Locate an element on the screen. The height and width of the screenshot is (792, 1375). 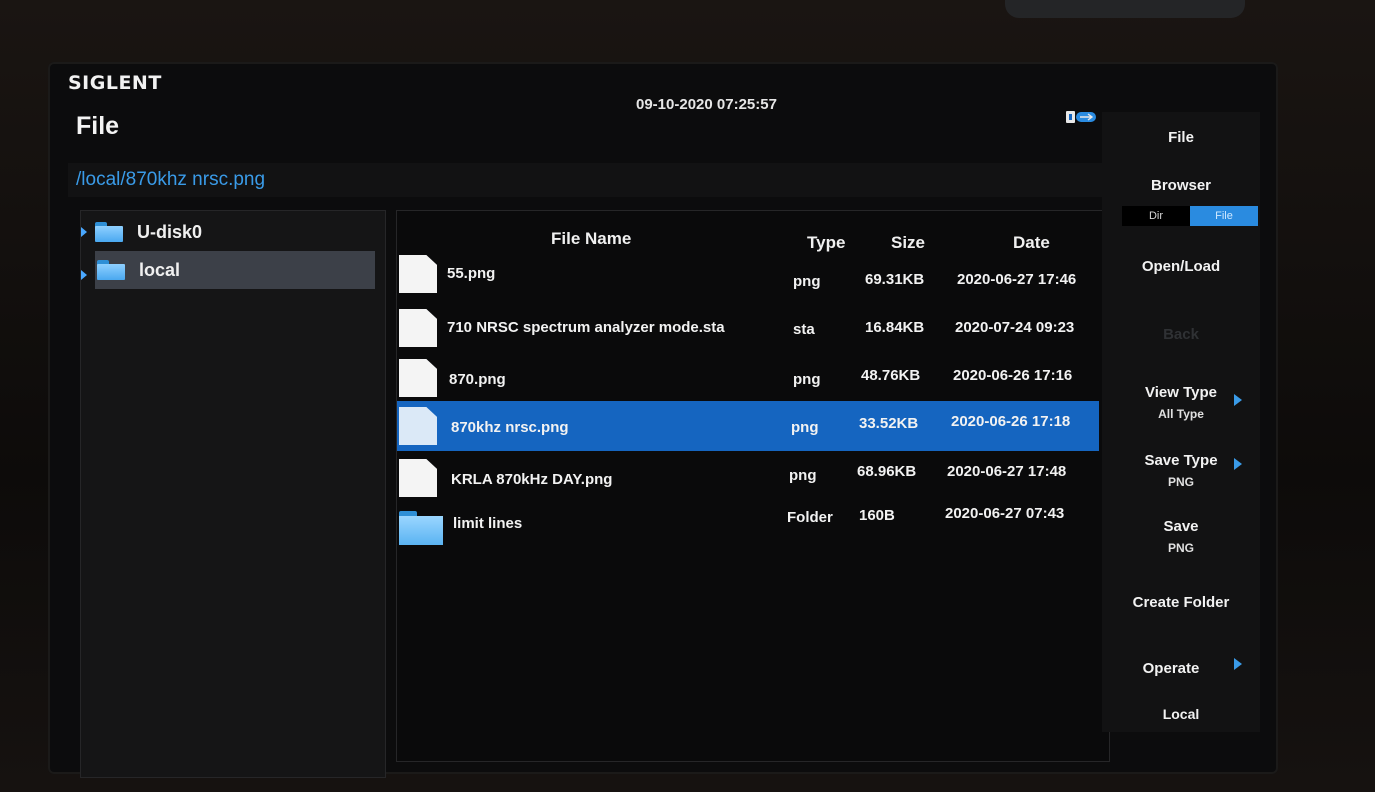
softkey-file: File is located at coordinates (1181, 138).